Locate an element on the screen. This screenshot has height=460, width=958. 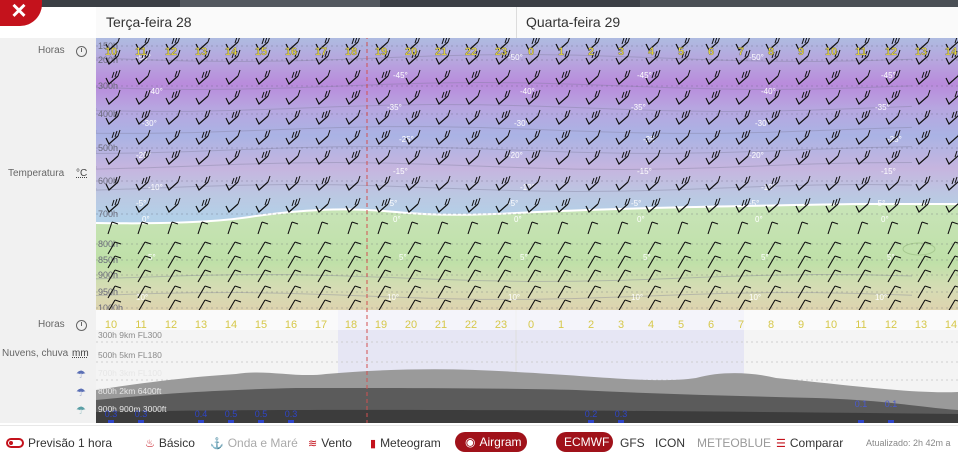
model-gfs-button: GFS is located at coordinates (632, 443).